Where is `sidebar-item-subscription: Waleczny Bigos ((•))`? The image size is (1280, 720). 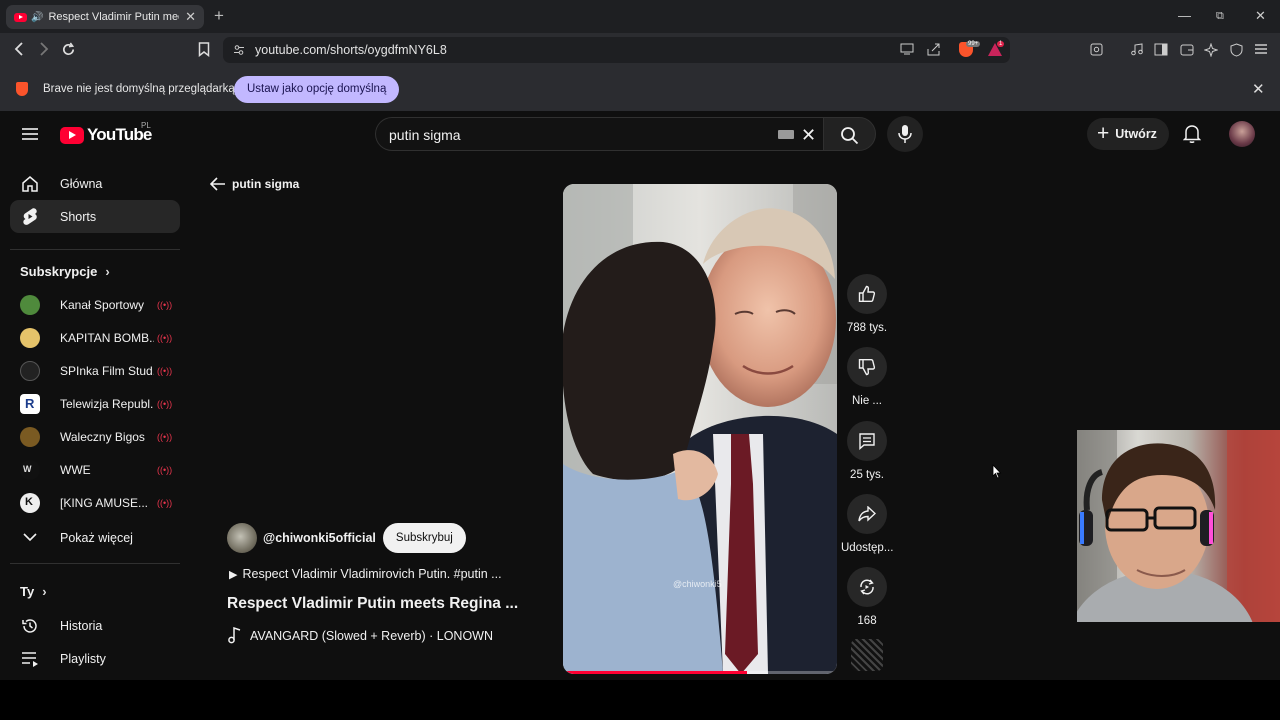
sidebar-item-subscription: Waleczny Bigos ((•)) is located at coordinates (95, 436).